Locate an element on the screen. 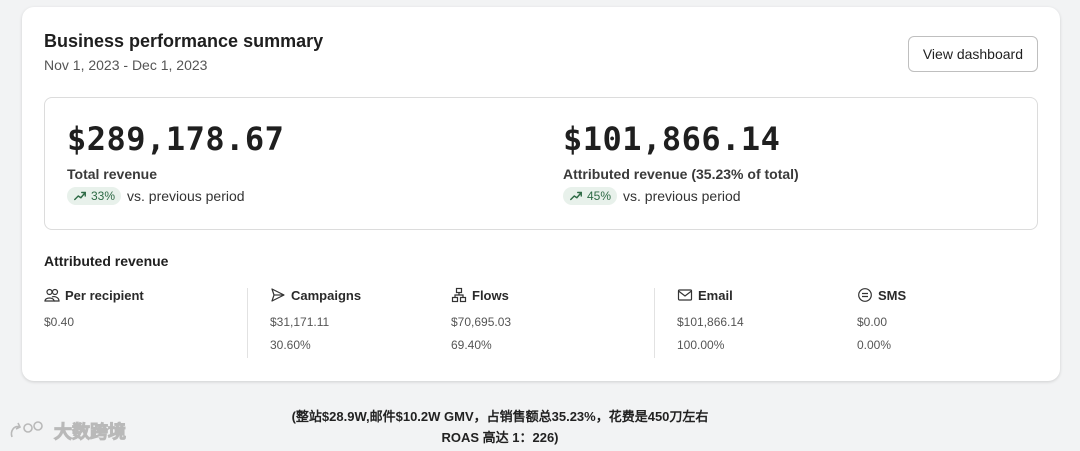 The image size is (1080, 451). flow-icon is located at coordinates (459, 295).